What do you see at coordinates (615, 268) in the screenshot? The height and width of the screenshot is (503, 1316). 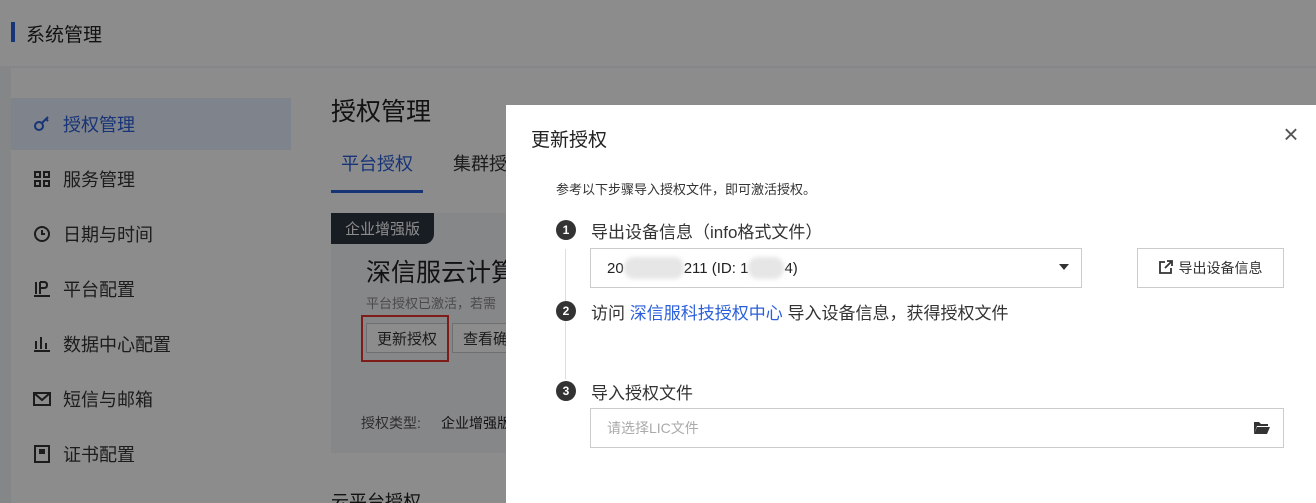 I see `device-select-prefix: 20` at bounding box center [615, 268].